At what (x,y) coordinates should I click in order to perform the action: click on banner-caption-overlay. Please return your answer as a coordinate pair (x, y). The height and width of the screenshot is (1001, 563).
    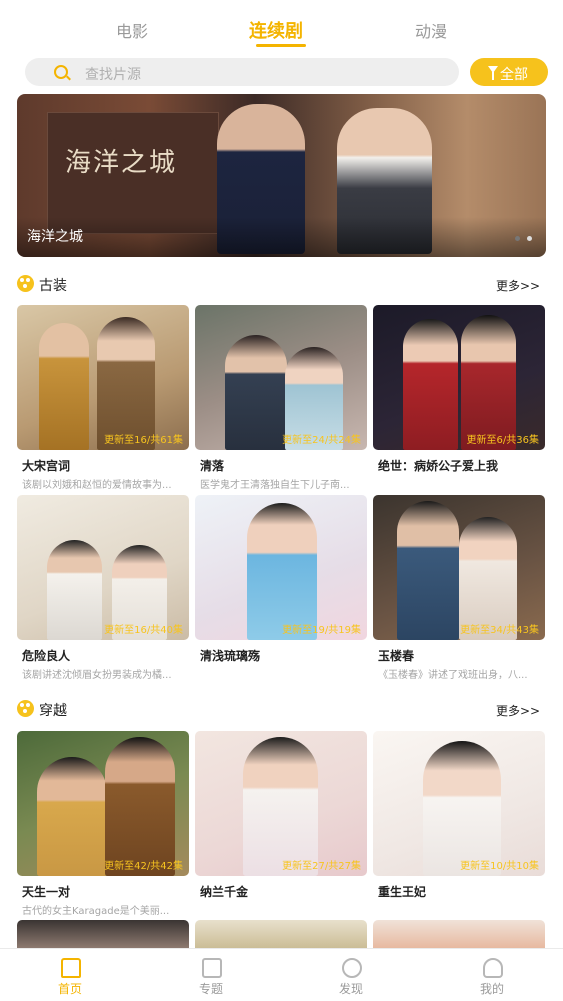
    Looking at the image, I should click on (281, 237).